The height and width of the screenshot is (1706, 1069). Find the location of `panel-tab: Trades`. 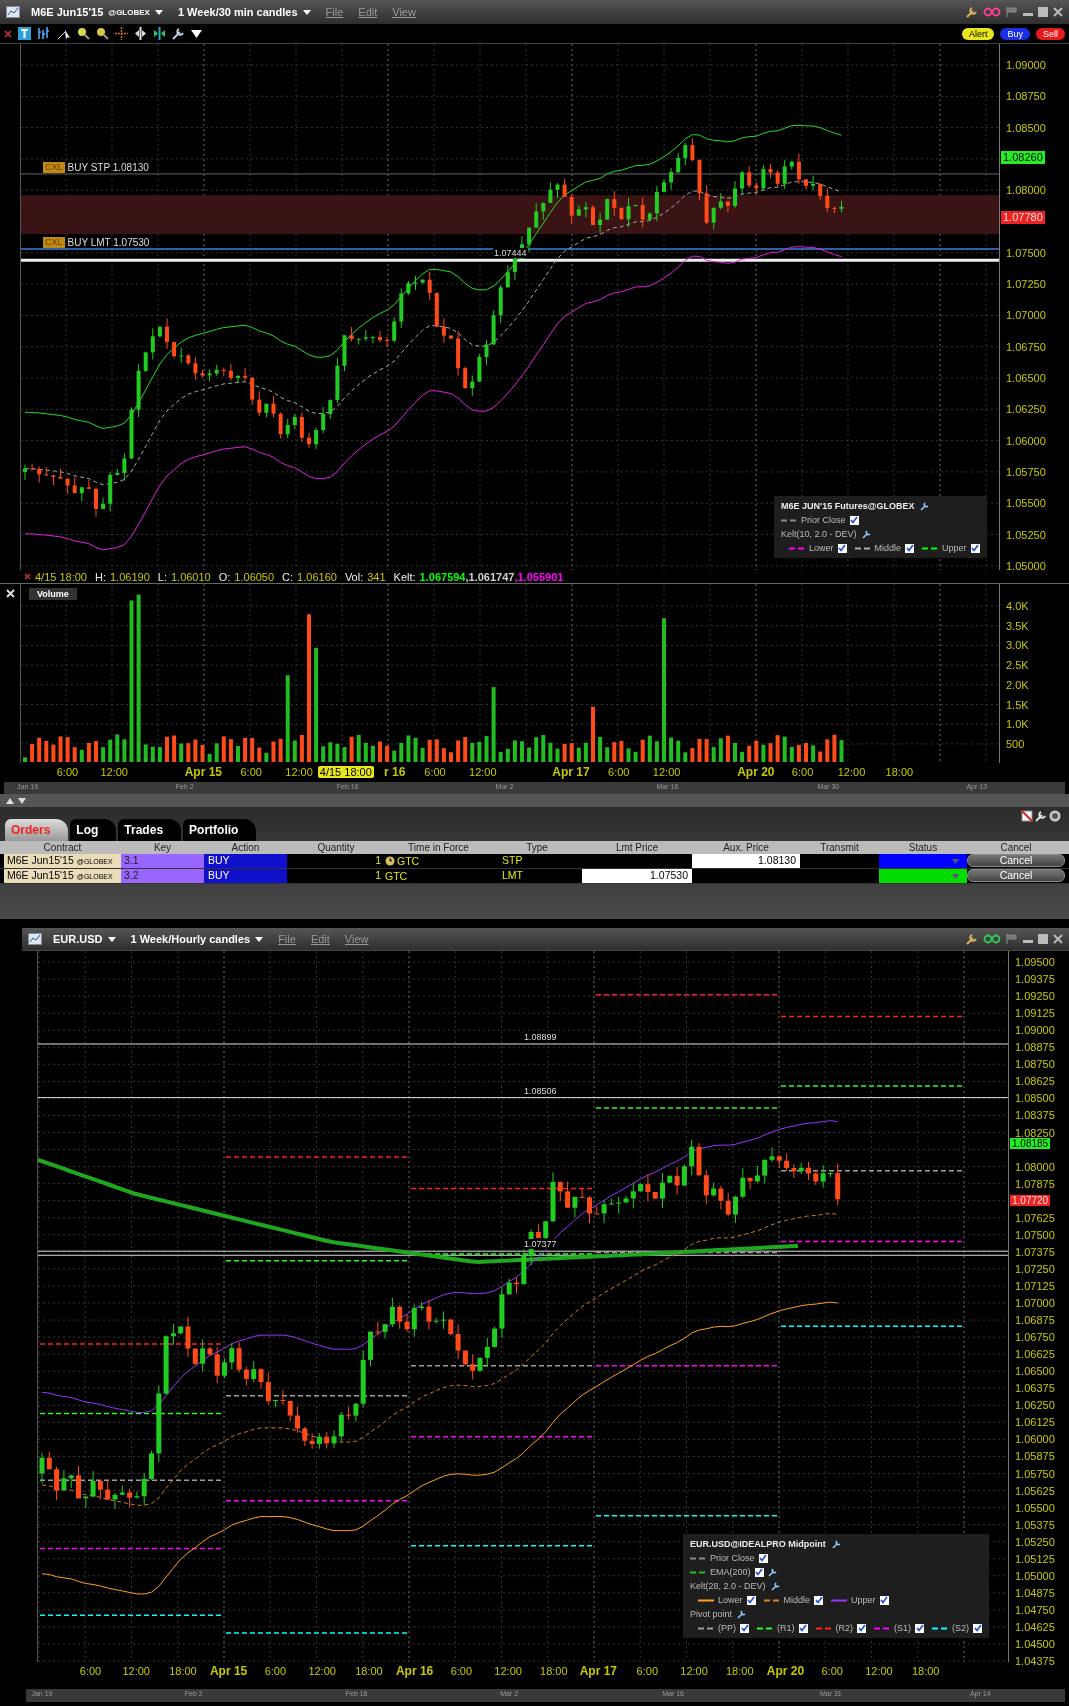

panel-tab: Trades is located at coordinates (150, 830).